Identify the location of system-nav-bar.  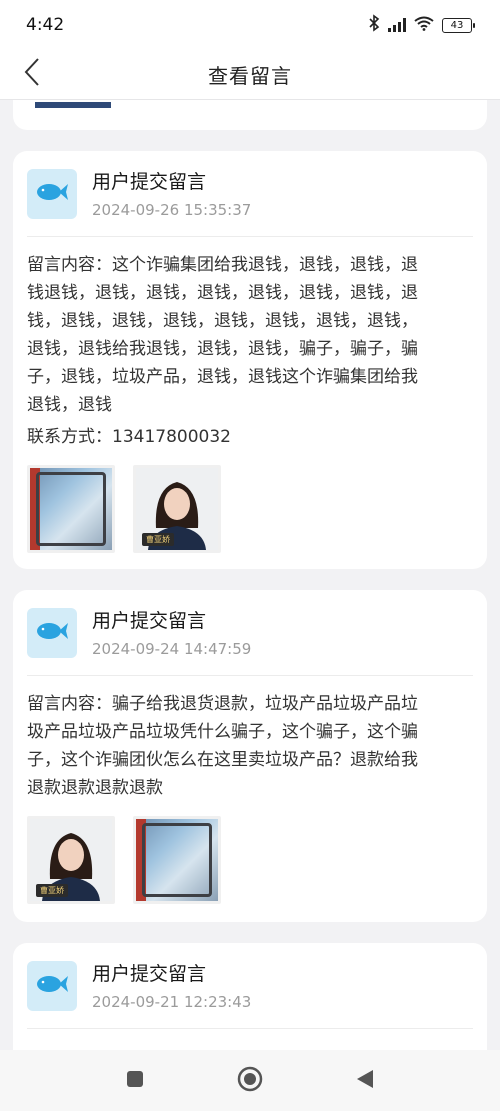
(250, 1080).